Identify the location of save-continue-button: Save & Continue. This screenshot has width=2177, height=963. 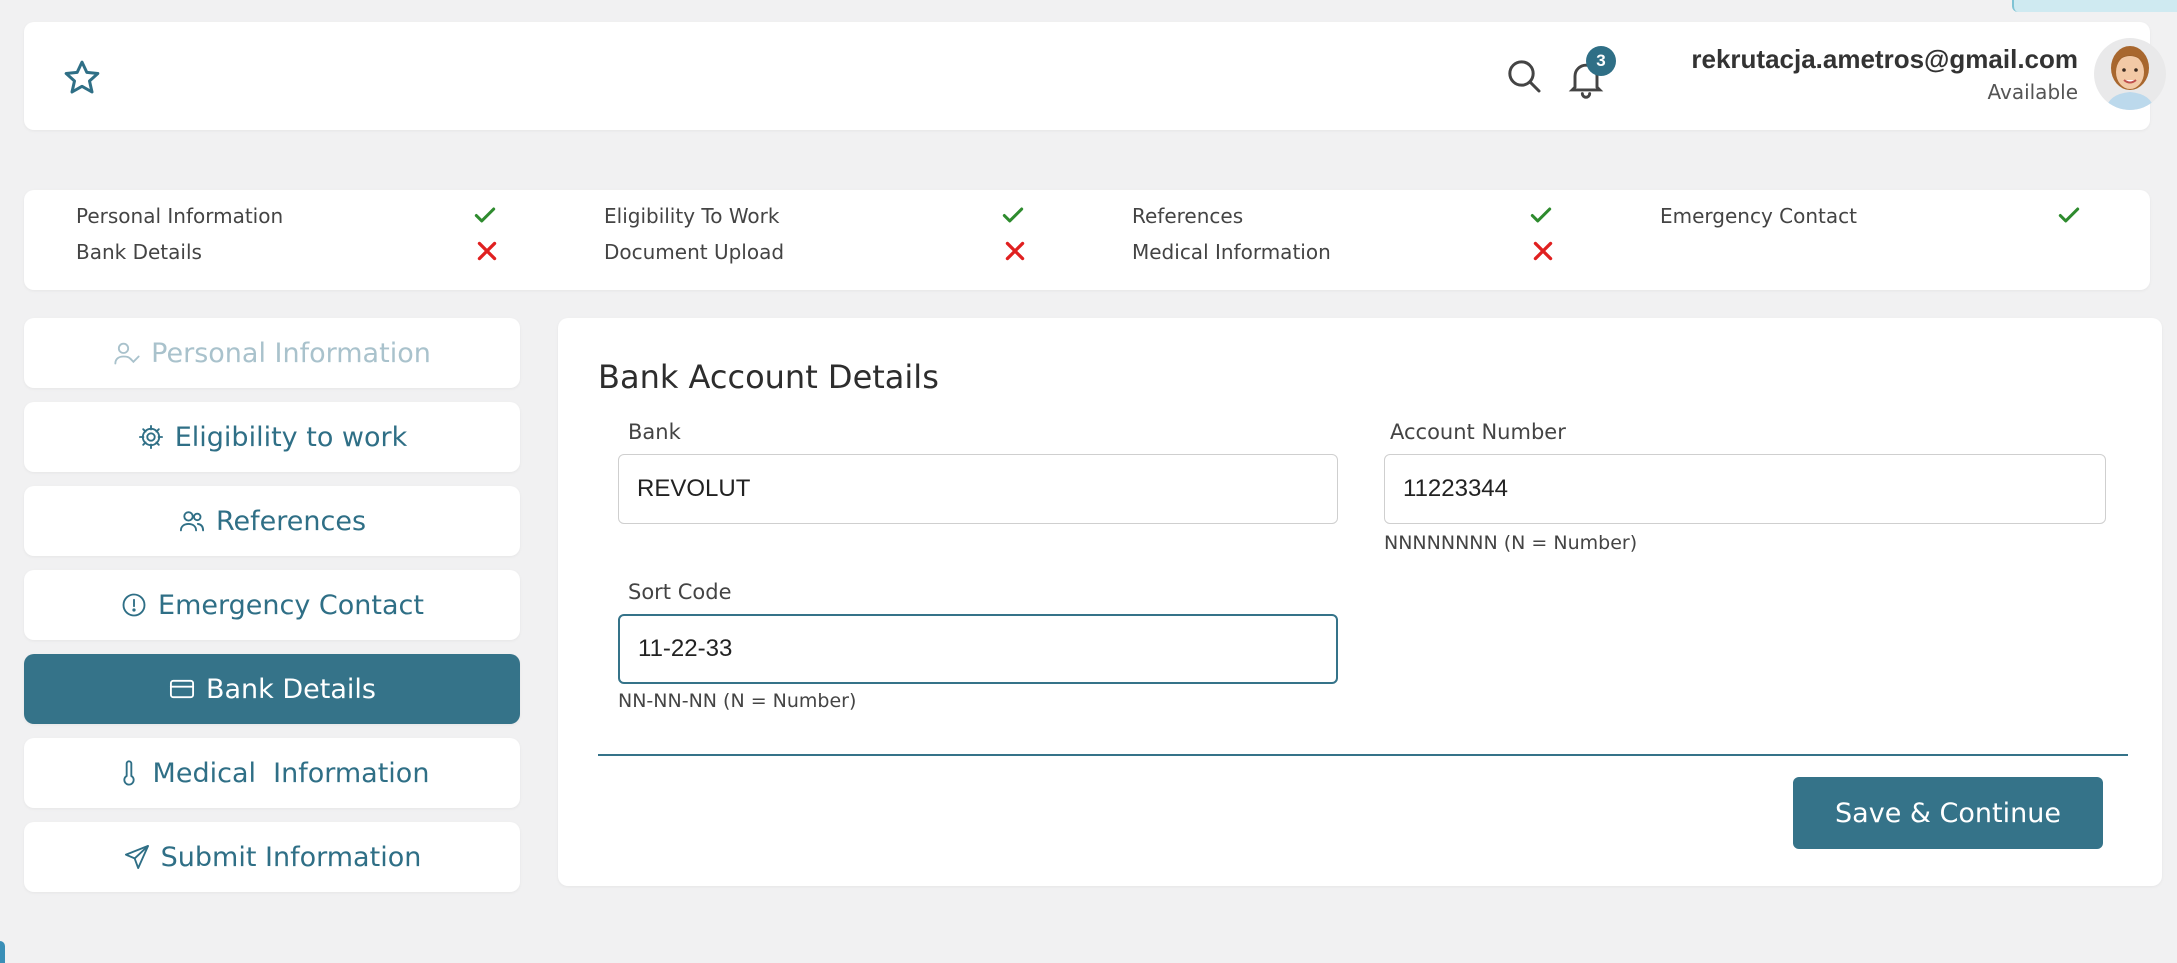
(1948, 813).